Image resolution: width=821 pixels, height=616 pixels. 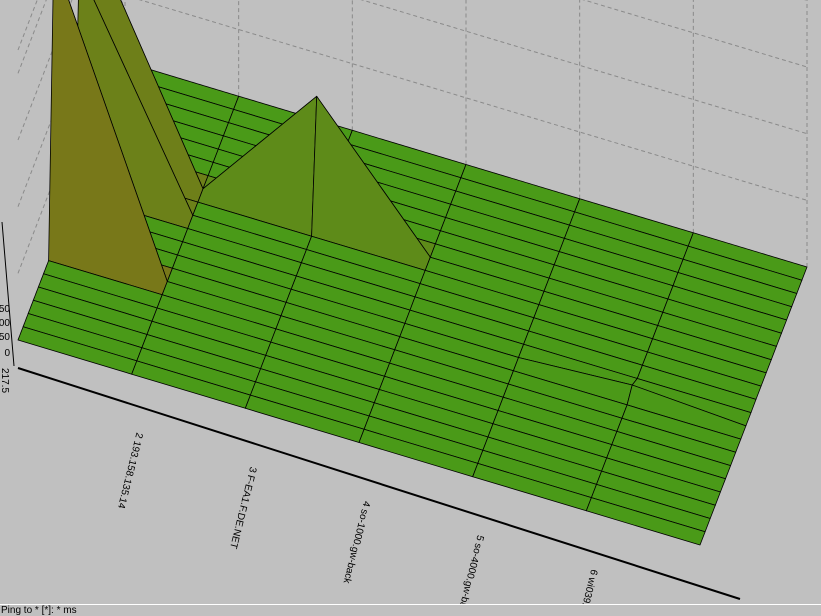 I want to click on x-tick-label: 2 193.158.135.14, so click(x=130, y=470).